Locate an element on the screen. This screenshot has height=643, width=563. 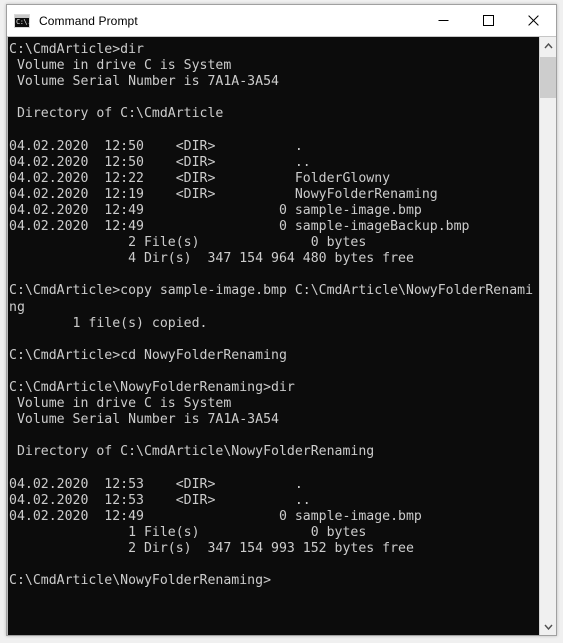
maximize-icon is located at coordinates (488, 20).